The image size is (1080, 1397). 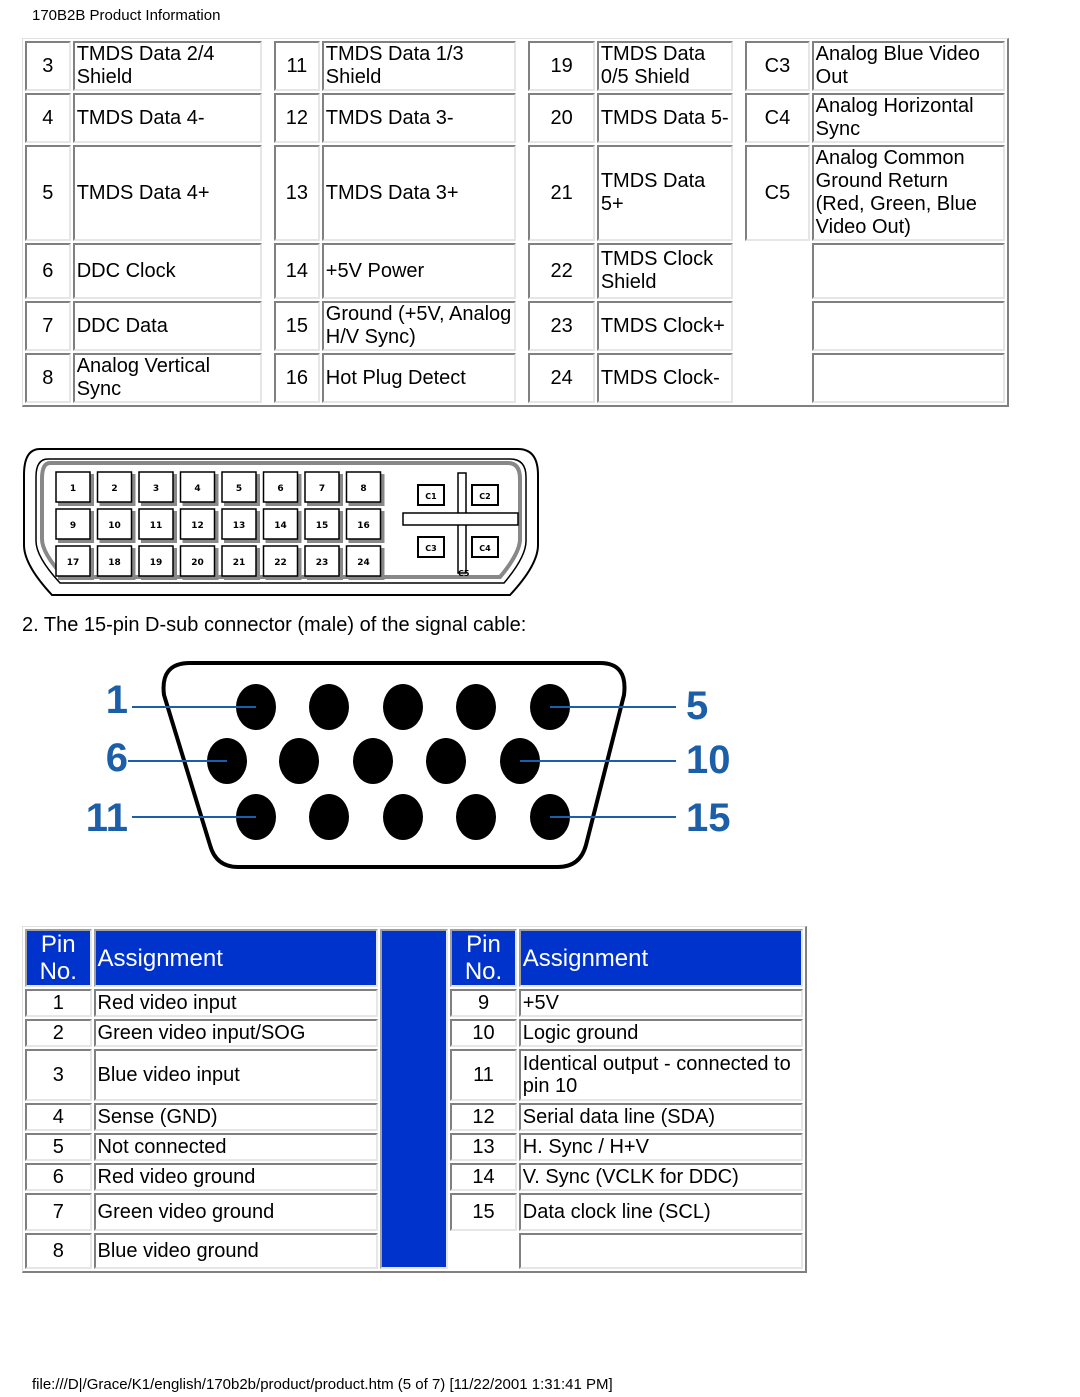 I want to click on pin-no-header-right: Pin No., so click(x=483, y=958).